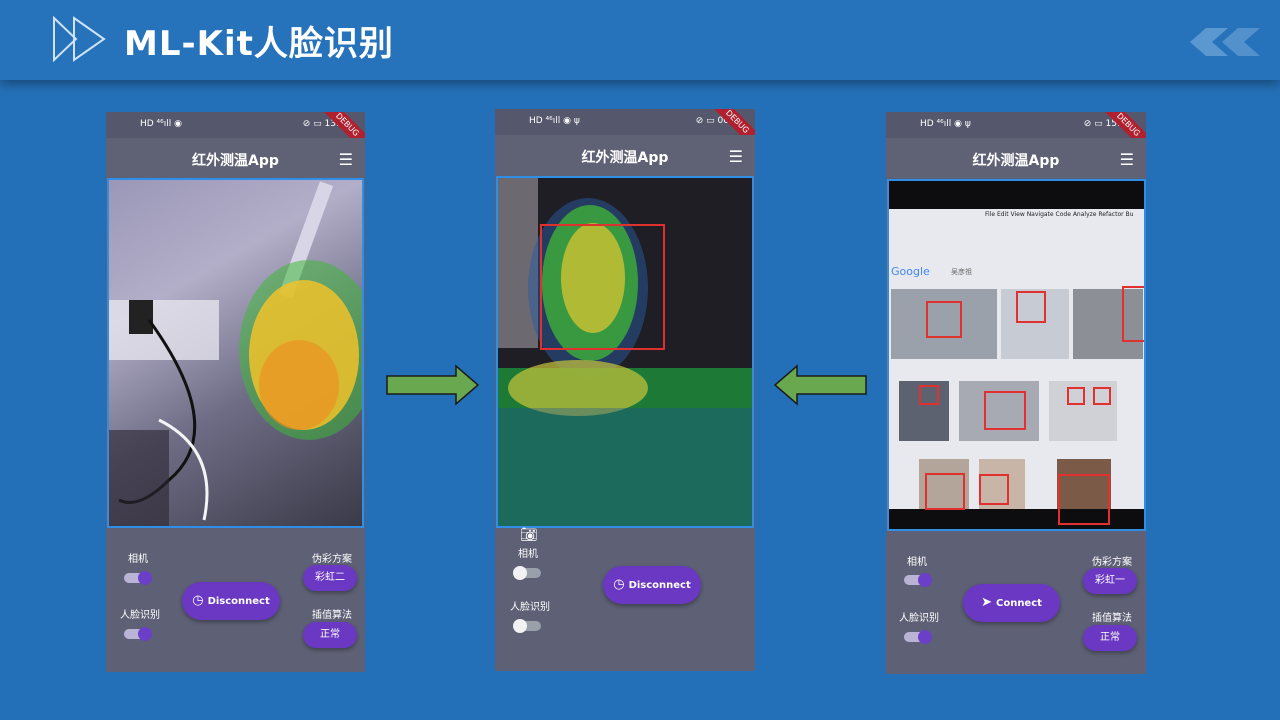  What do you see at coordinates (1110, 581) in the screenshot?
I see `pseudo-color-button: 彩虹一` at bounding box center [1110, 581].